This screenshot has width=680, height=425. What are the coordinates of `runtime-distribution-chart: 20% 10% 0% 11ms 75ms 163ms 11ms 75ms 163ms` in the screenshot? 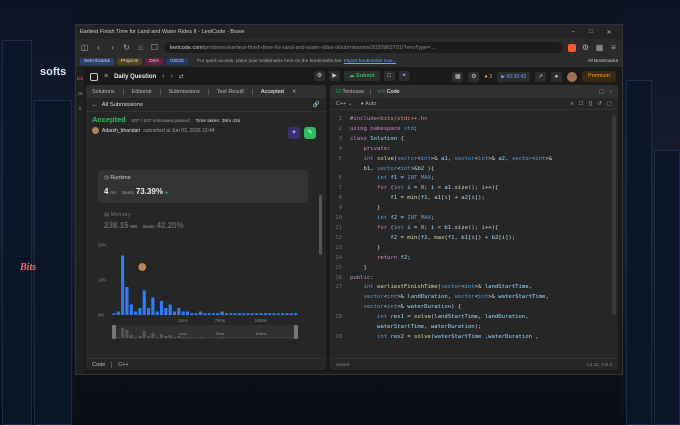 It's located at (203, 297).